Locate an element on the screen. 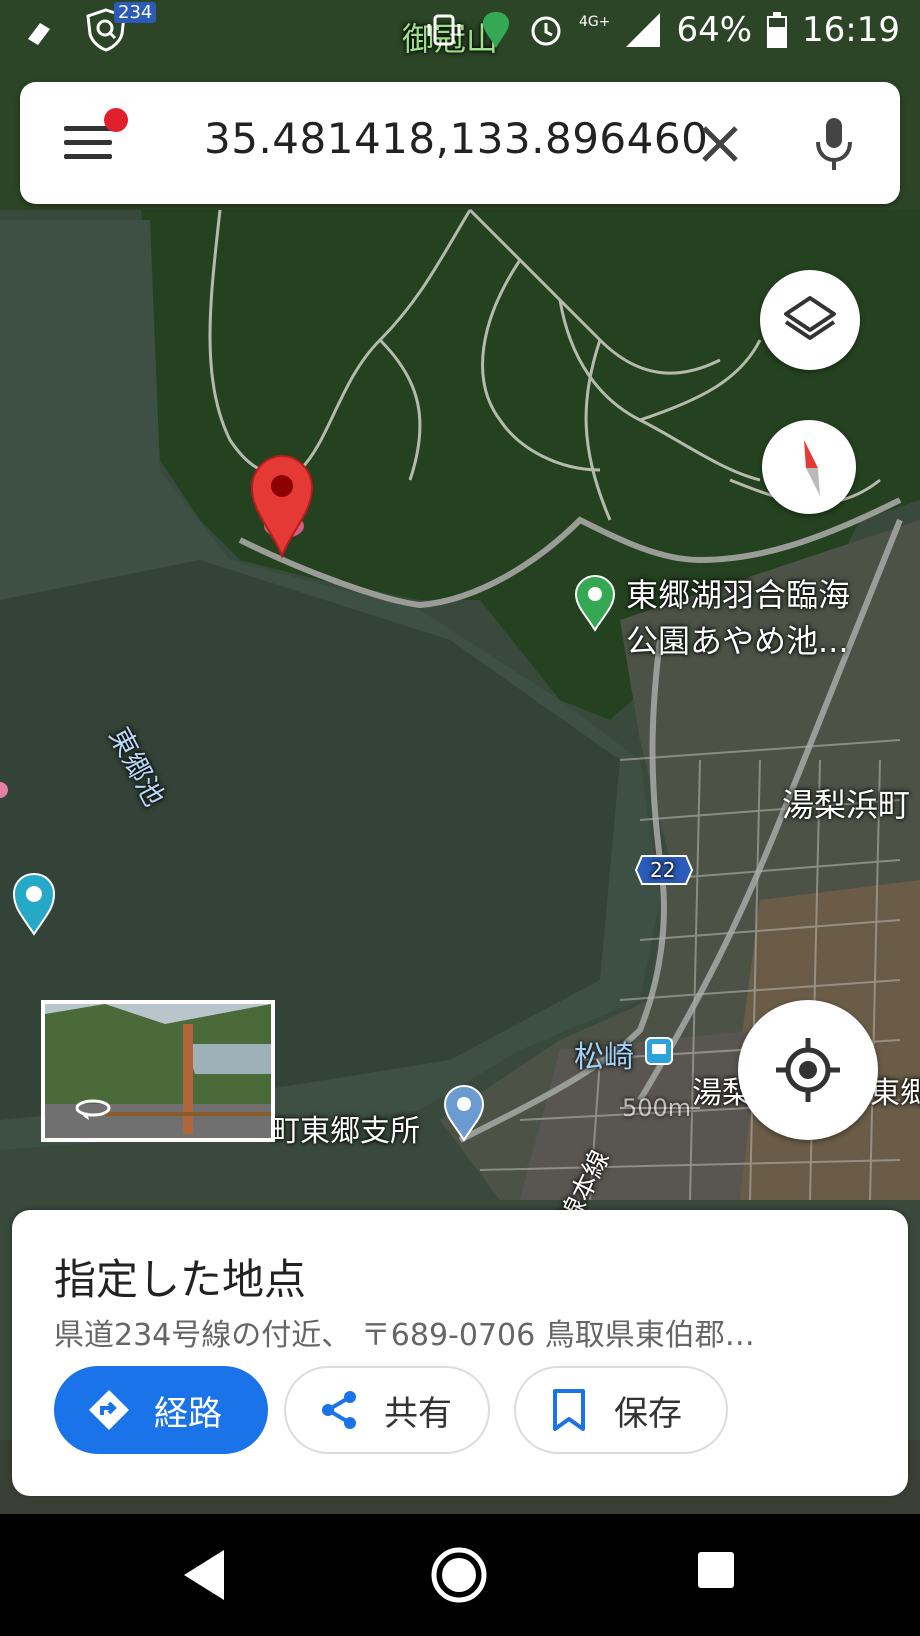 The width and height of the screenshot is (920, 1636). layers-button is located at coordinates (810, 320).